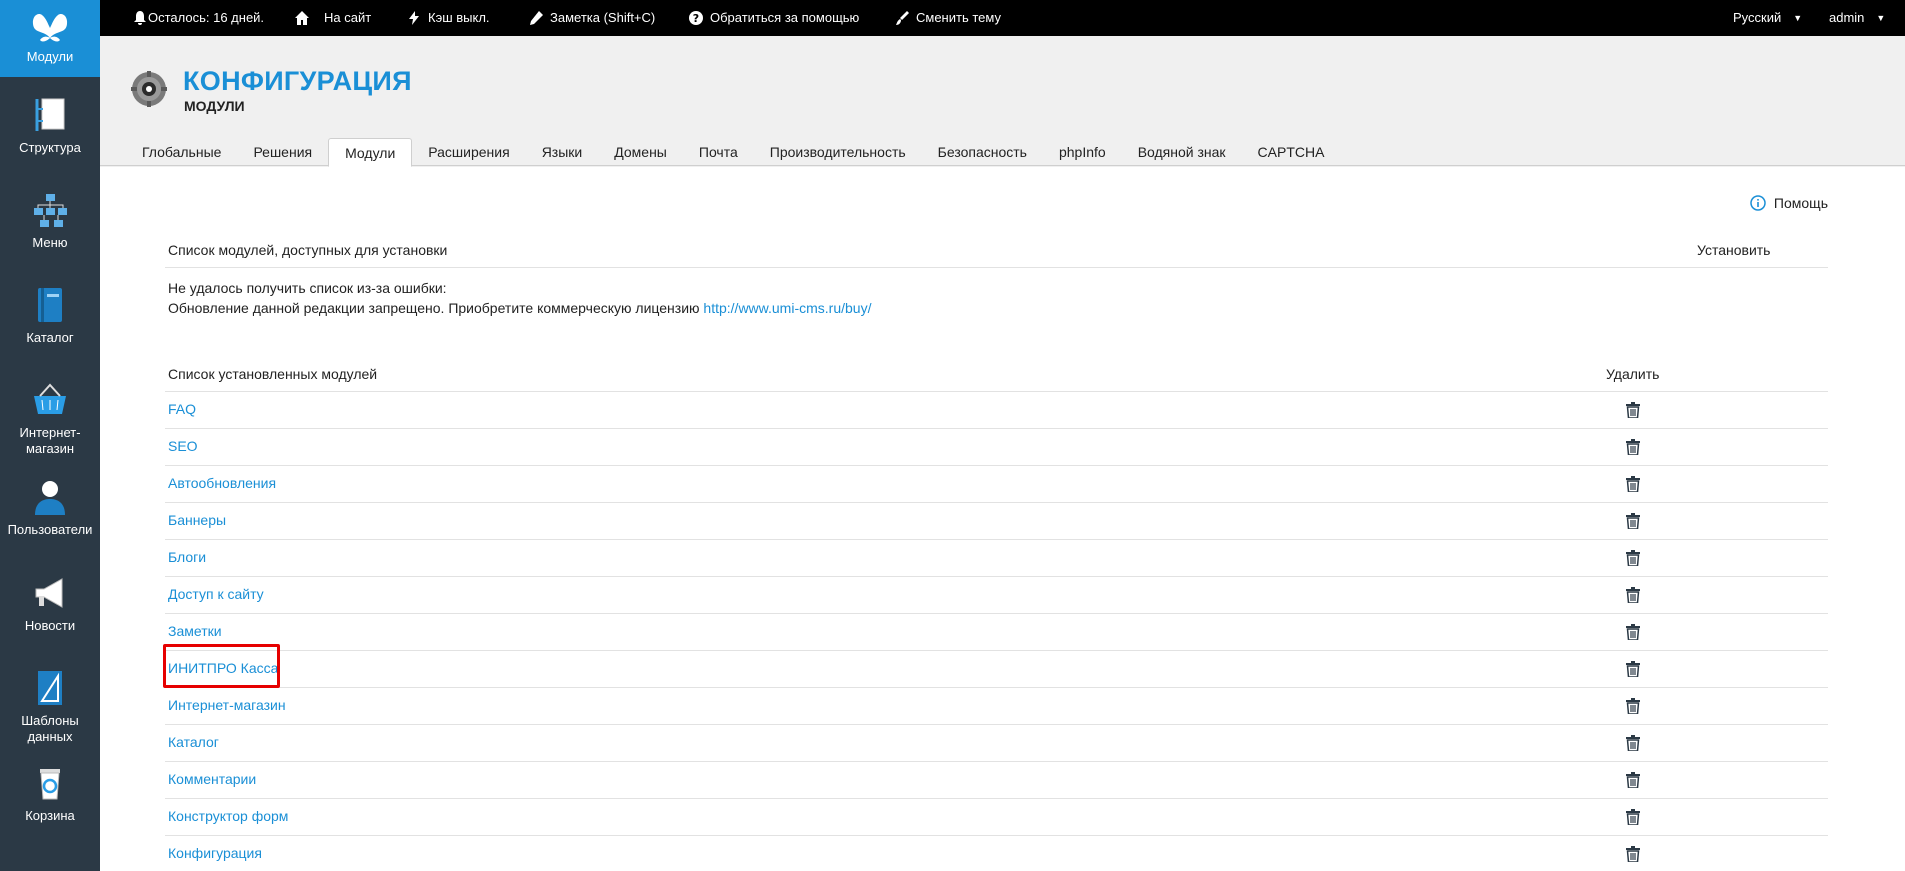  Describe the element at coordinates (50, 56) in the screenshot. I see `sidebar-item-label: Модули` at that location.